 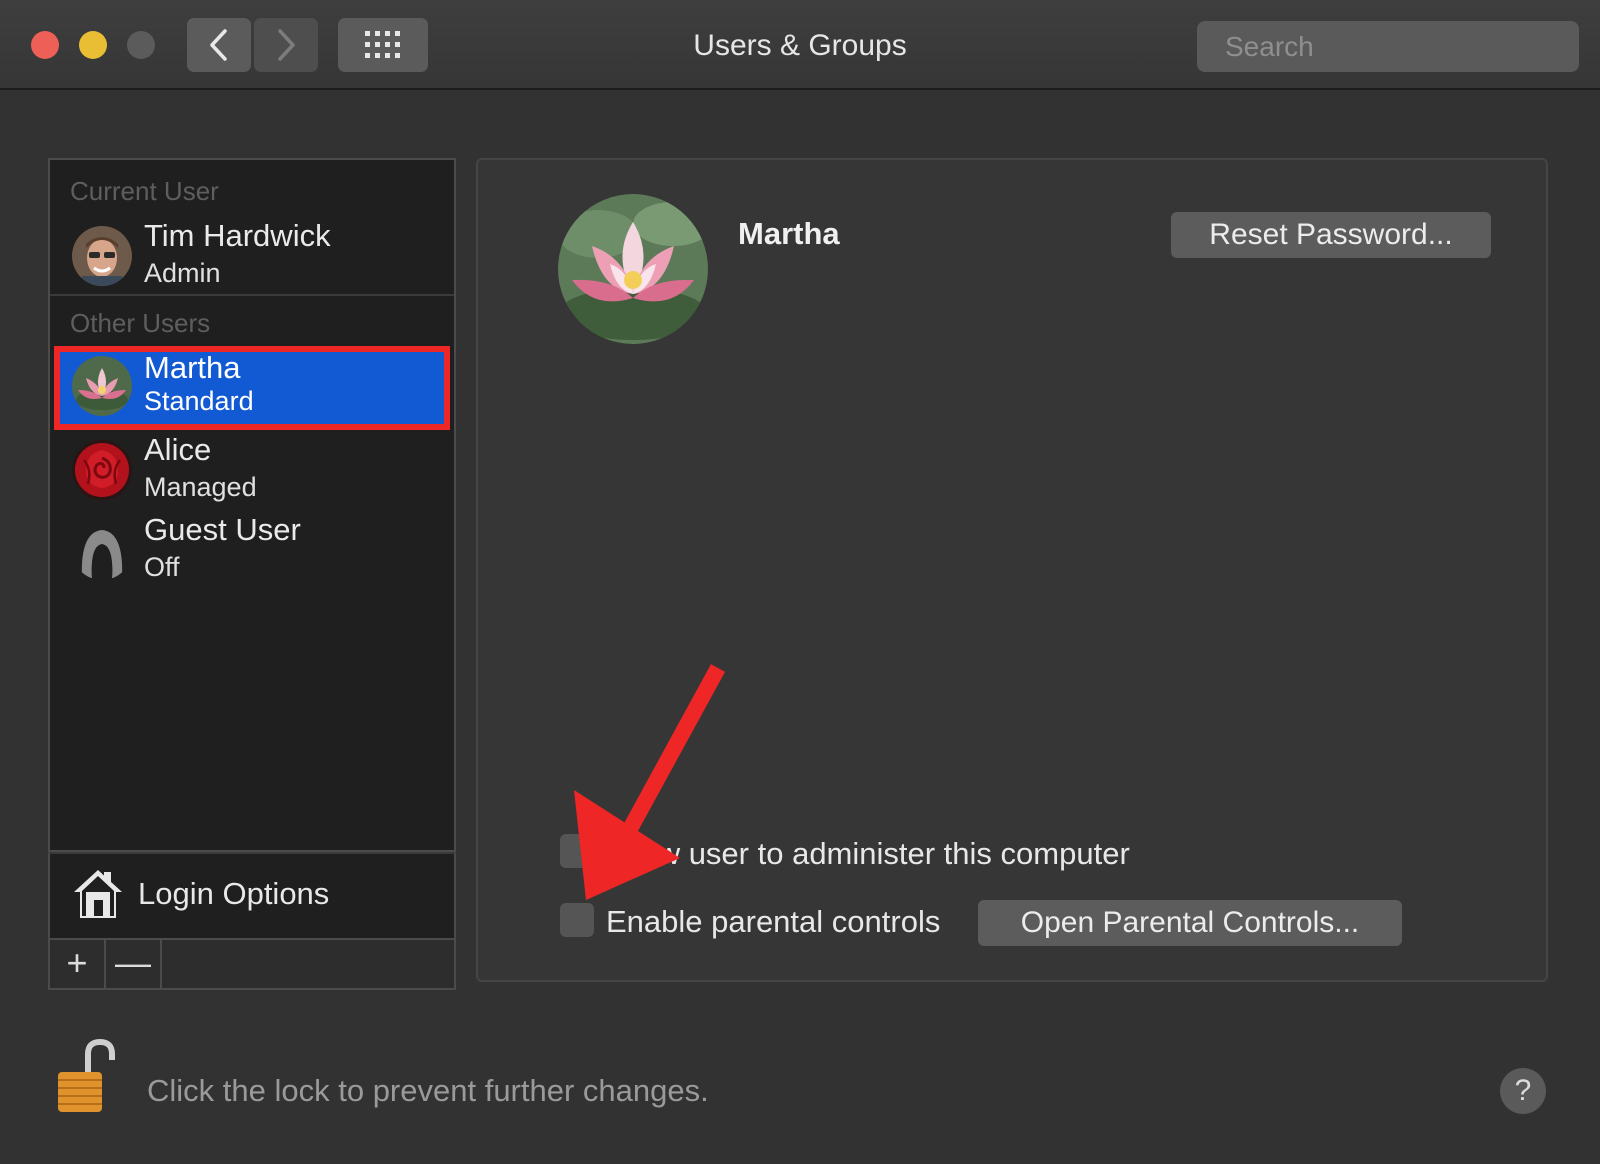 What do you see at coordinates (800, 45) in the screenshot?
I see `title-bar: Users & Groups` at bounding box center [800, 45].